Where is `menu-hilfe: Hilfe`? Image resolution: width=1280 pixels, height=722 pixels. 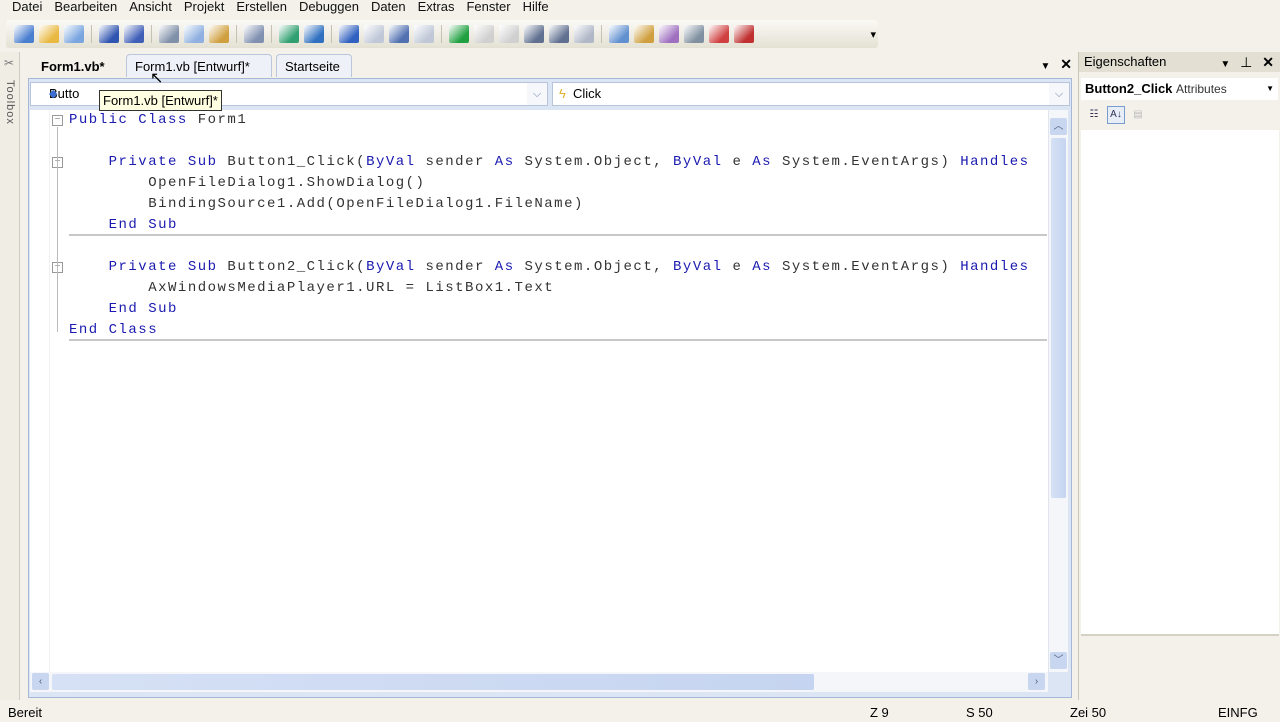 menu-hilfe: Hilfe is located at coordinates (536, 8).